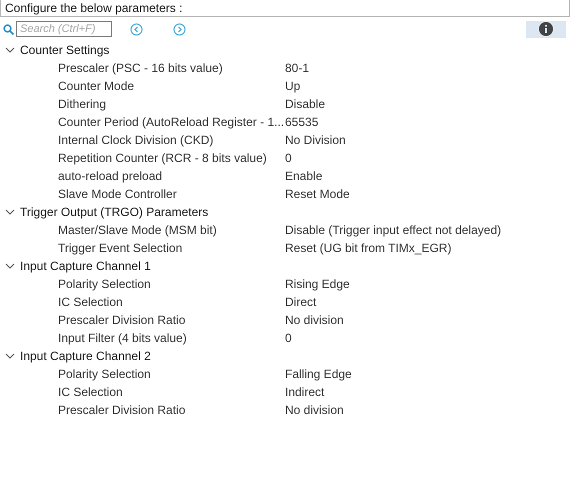 Image resolution: width=578 pixels, height=481 pixels. Describe the element at coordinates (285, 8) in the screenshot. I see `header-text: Configure the below parameters :` at that location.